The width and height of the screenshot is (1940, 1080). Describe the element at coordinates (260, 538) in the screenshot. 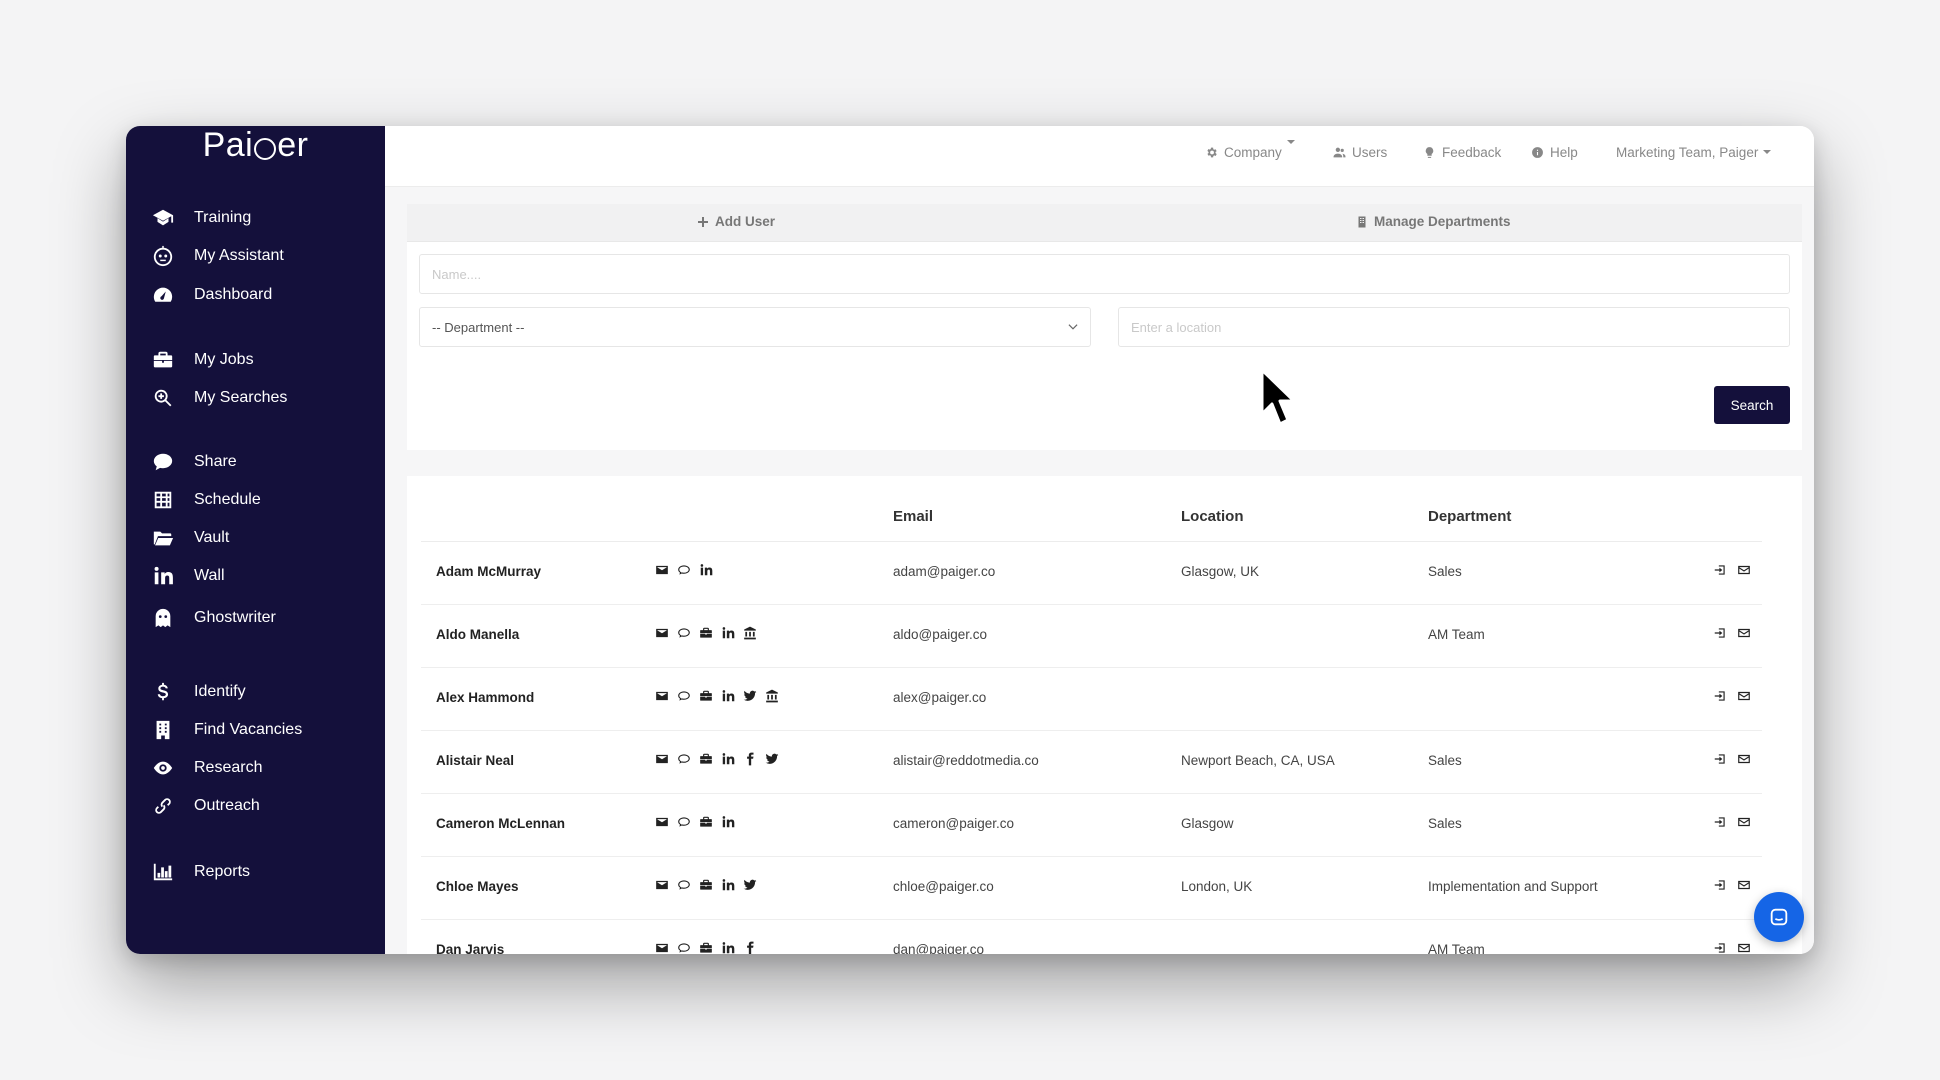

I see `sidebar-item-vault: Vault` at that location.